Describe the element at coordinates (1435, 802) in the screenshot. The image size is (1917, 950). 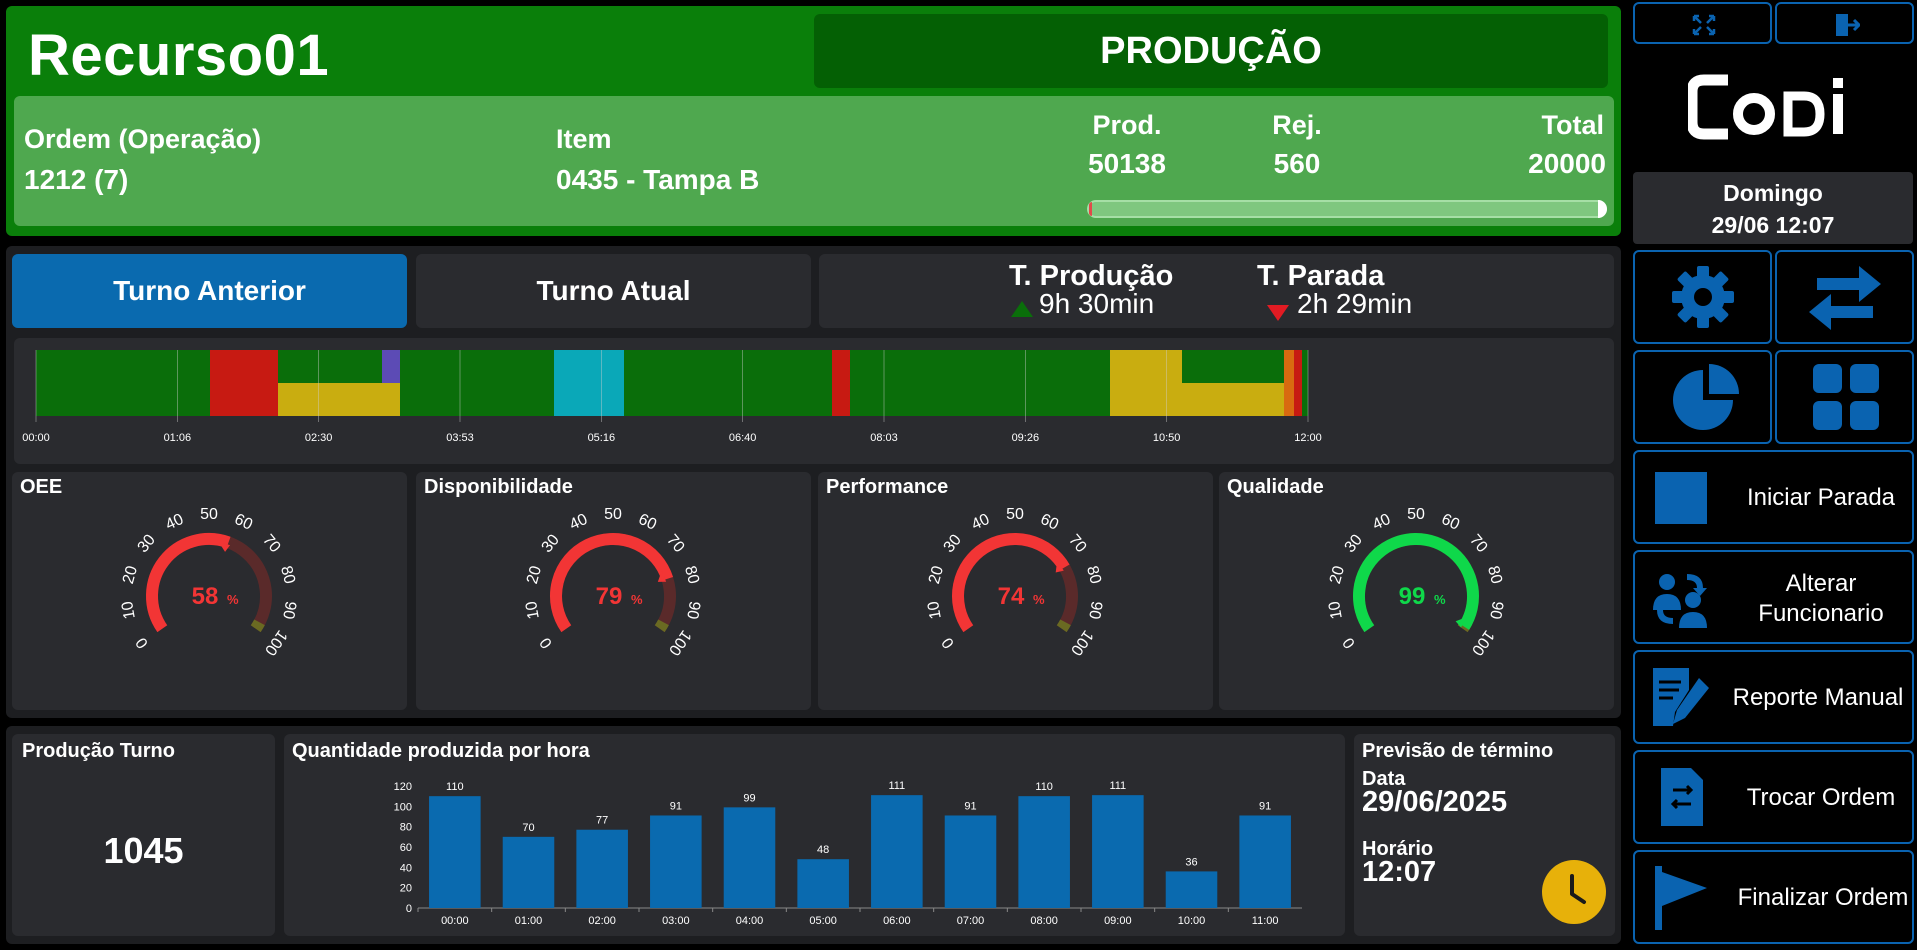
I see `forecast-date-value: 29/06/2025` at that location.